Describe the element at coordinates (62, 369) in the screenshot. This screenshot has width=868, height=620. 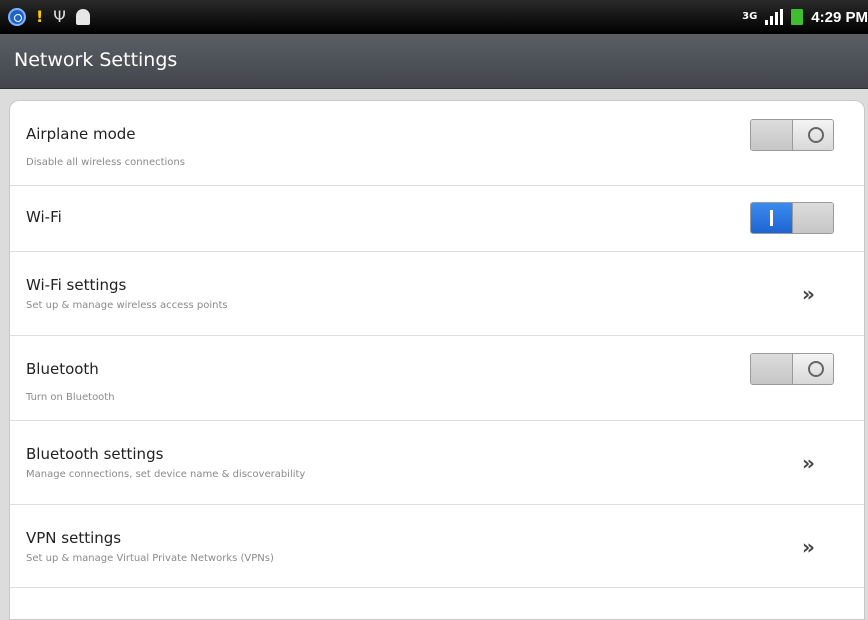
I see `setting-title: Bluetooth` at that location.